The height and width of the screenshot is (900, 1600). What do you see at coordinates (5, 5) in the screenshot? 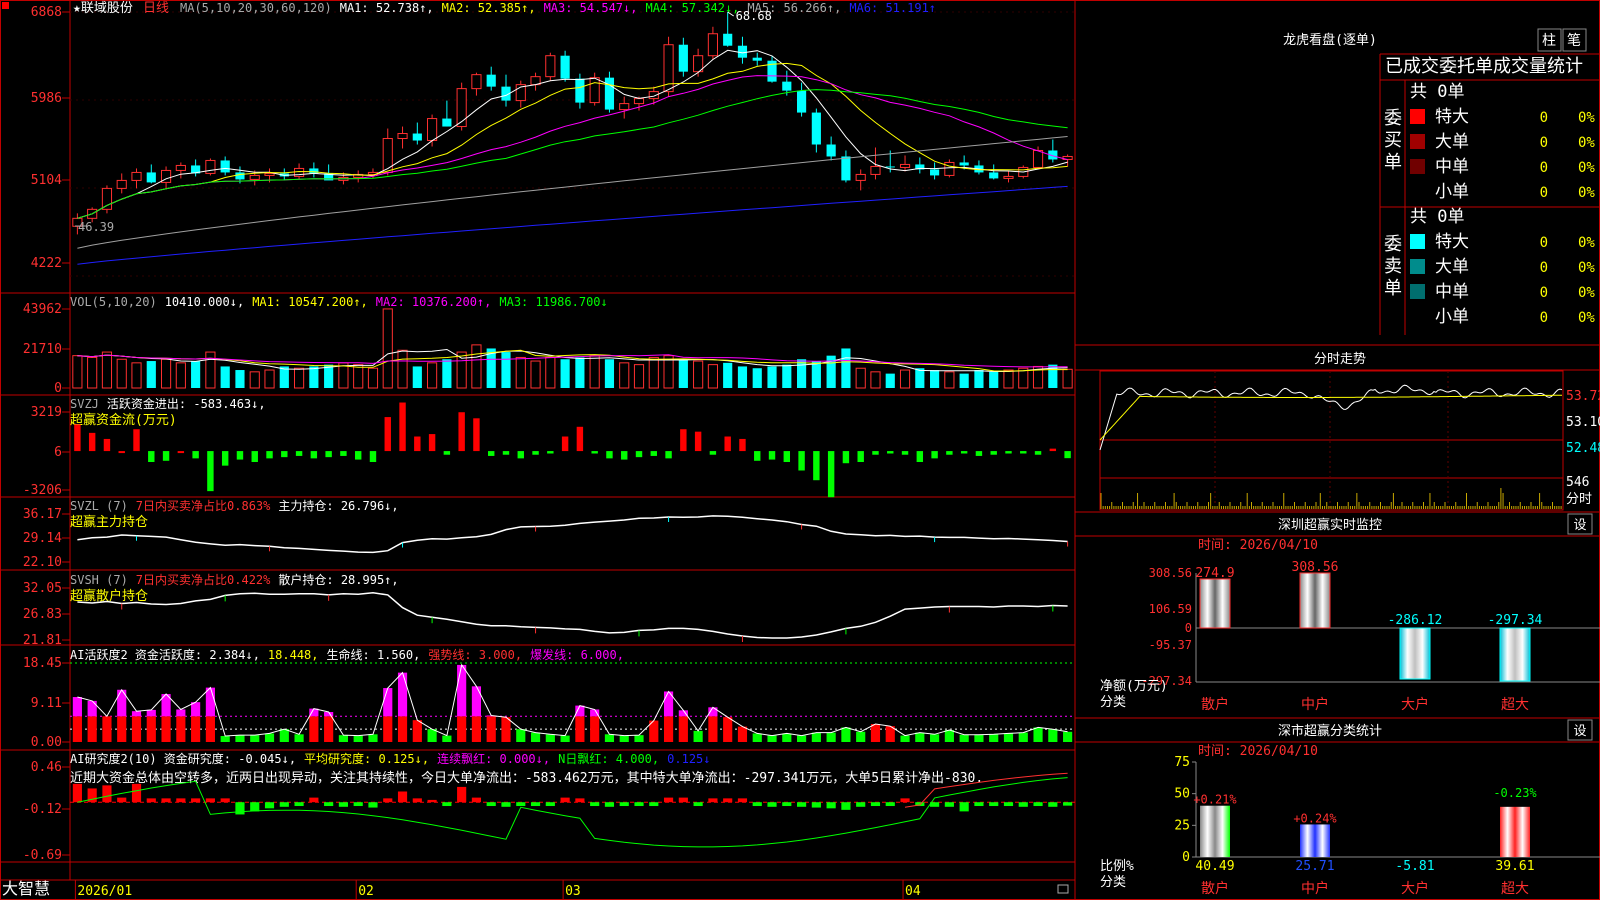
I see `menu-corner-icon` at bounding box center [5, 5].